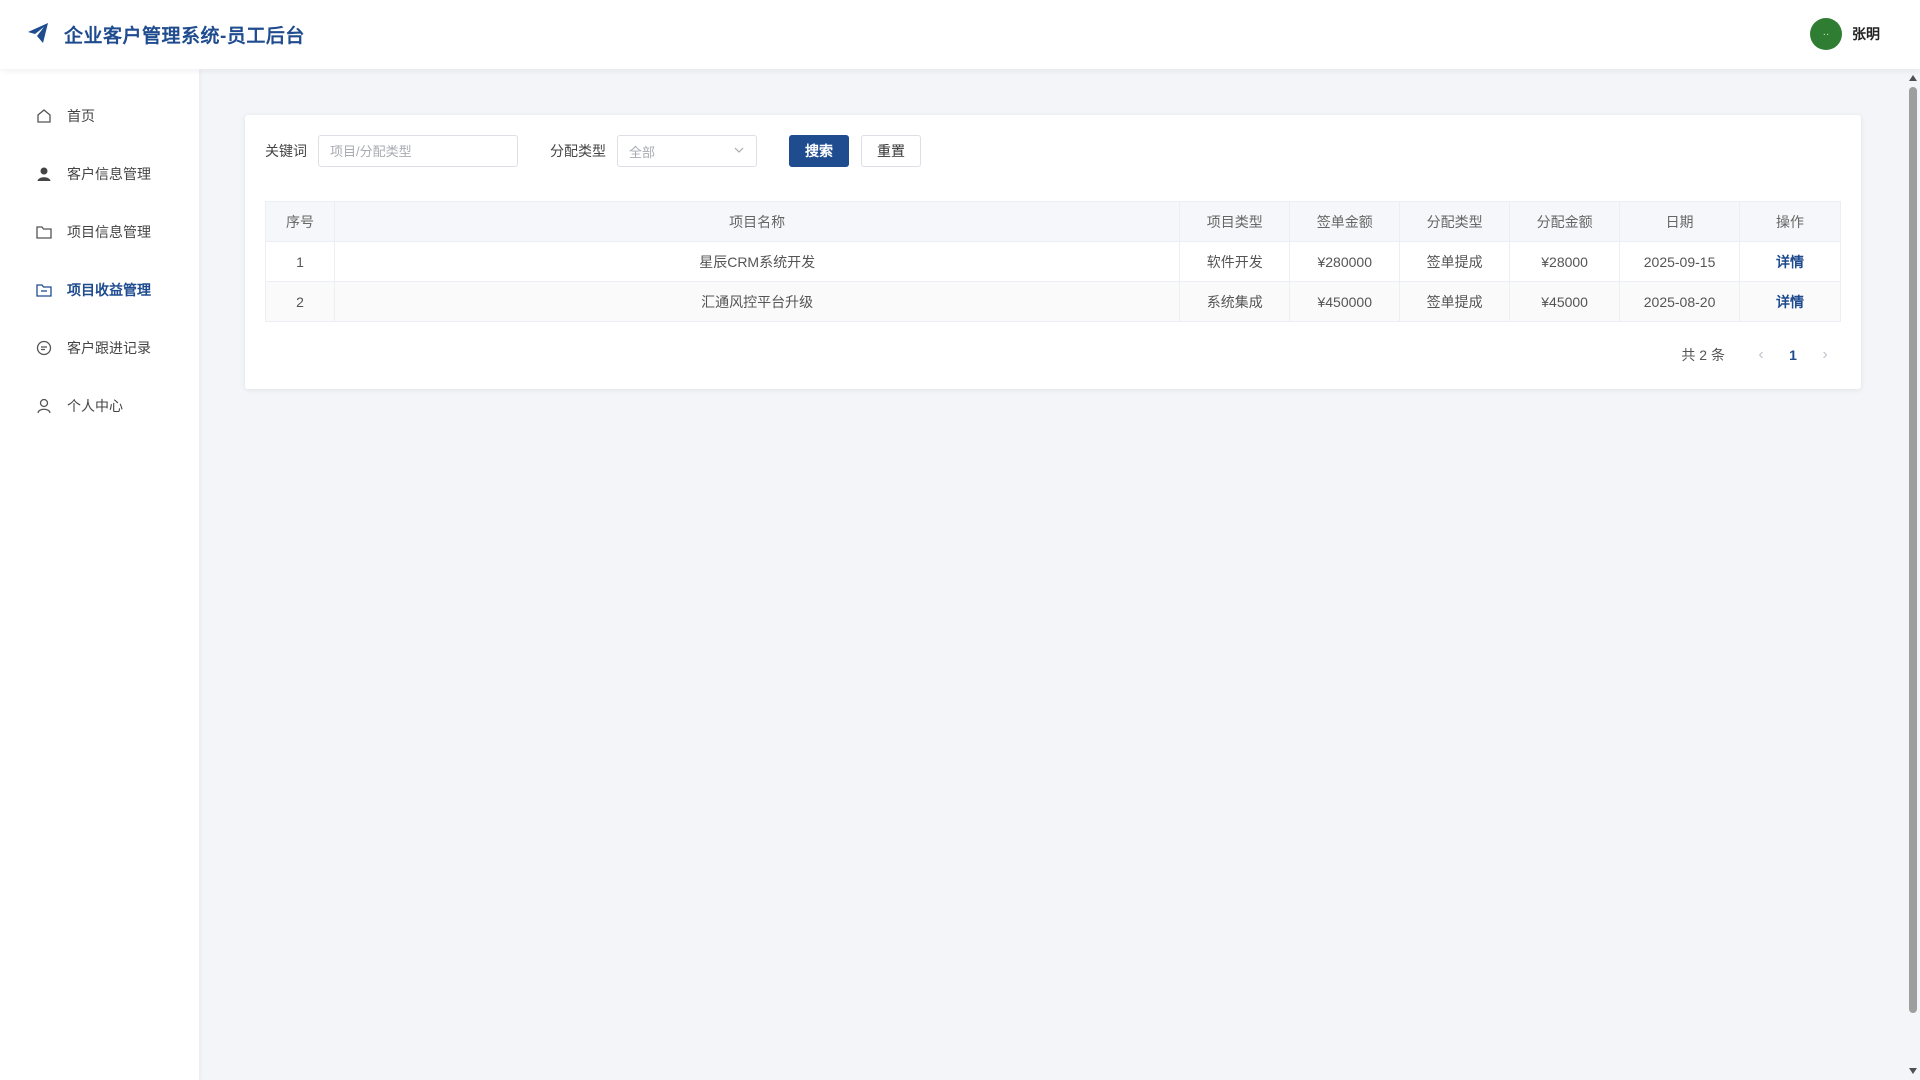 Image resolution: width=1920 pixels, height=1080 pixels. I want to click on col-header: 分配类型, so click(1455, 221).